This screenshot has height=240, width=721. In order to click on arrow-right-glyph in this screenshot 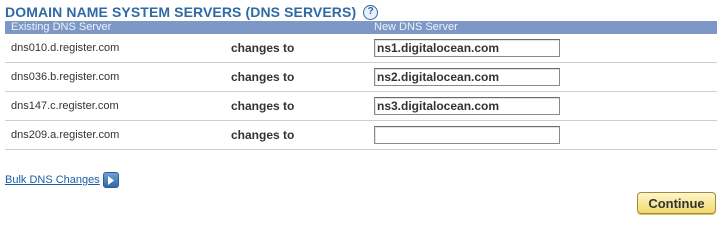, I will do `click(110, 180)`.